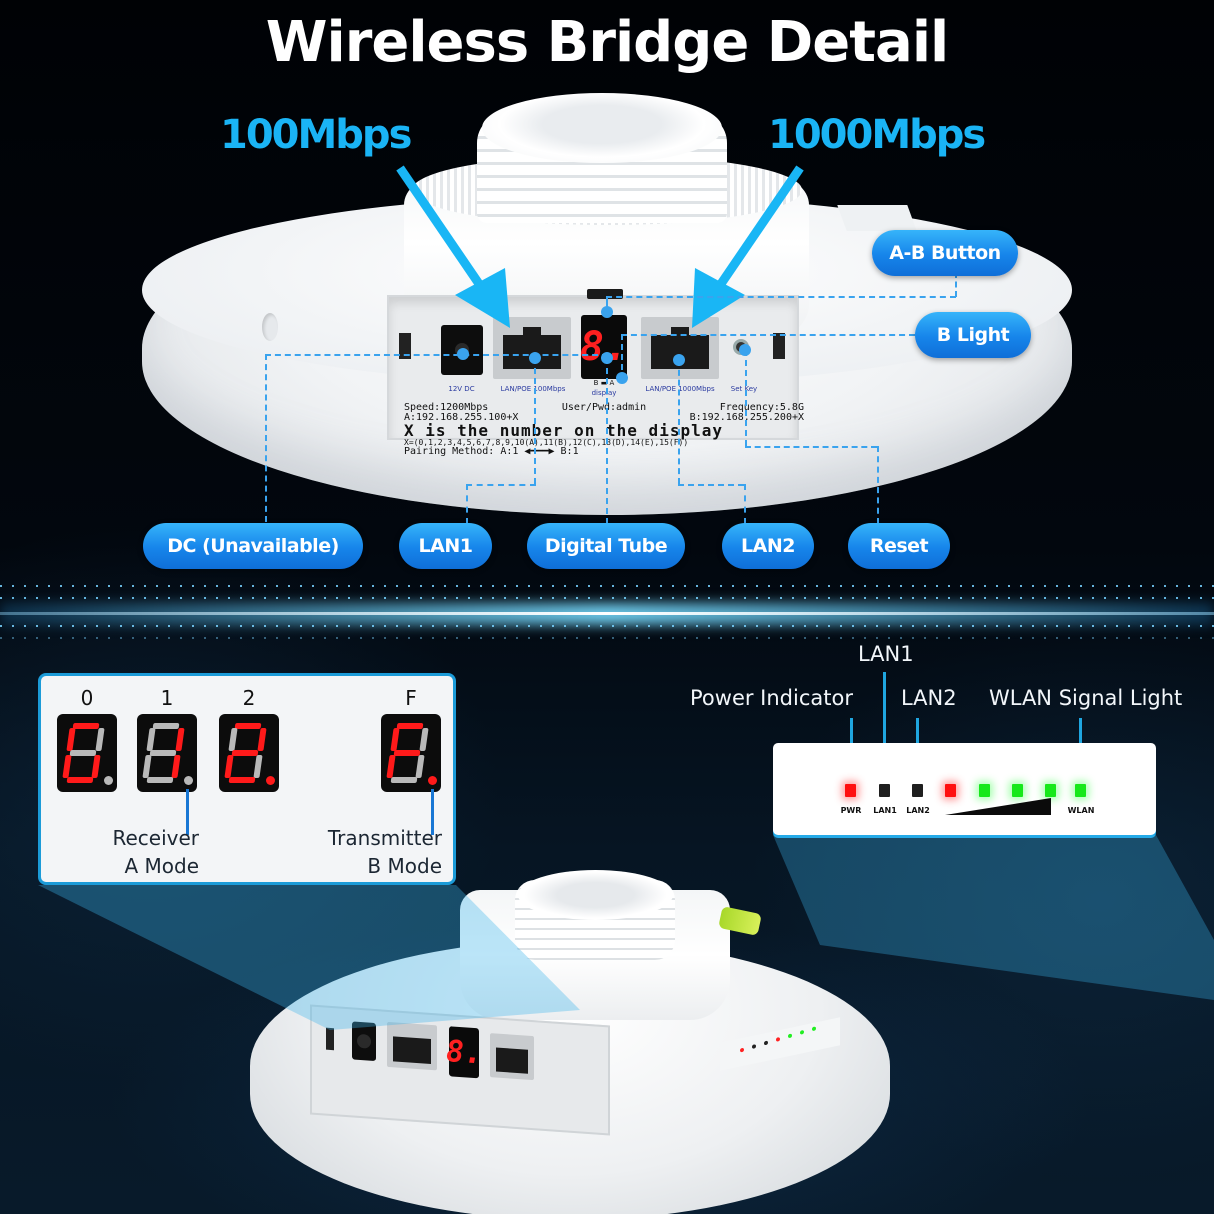 The width and height of the screenshot is (1214, 1214). I want to click on leader-digital-tube, so click(607, 441).